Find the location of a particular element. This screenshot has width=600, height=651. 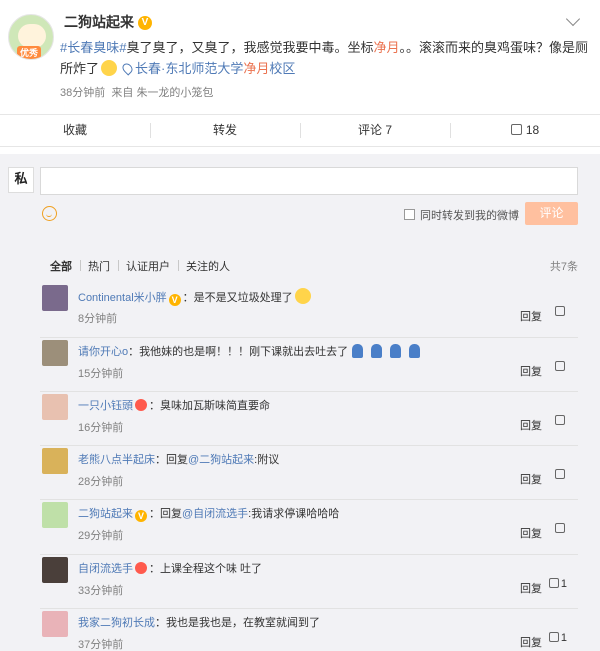

avatar-face is located at coordinates (32, 36).